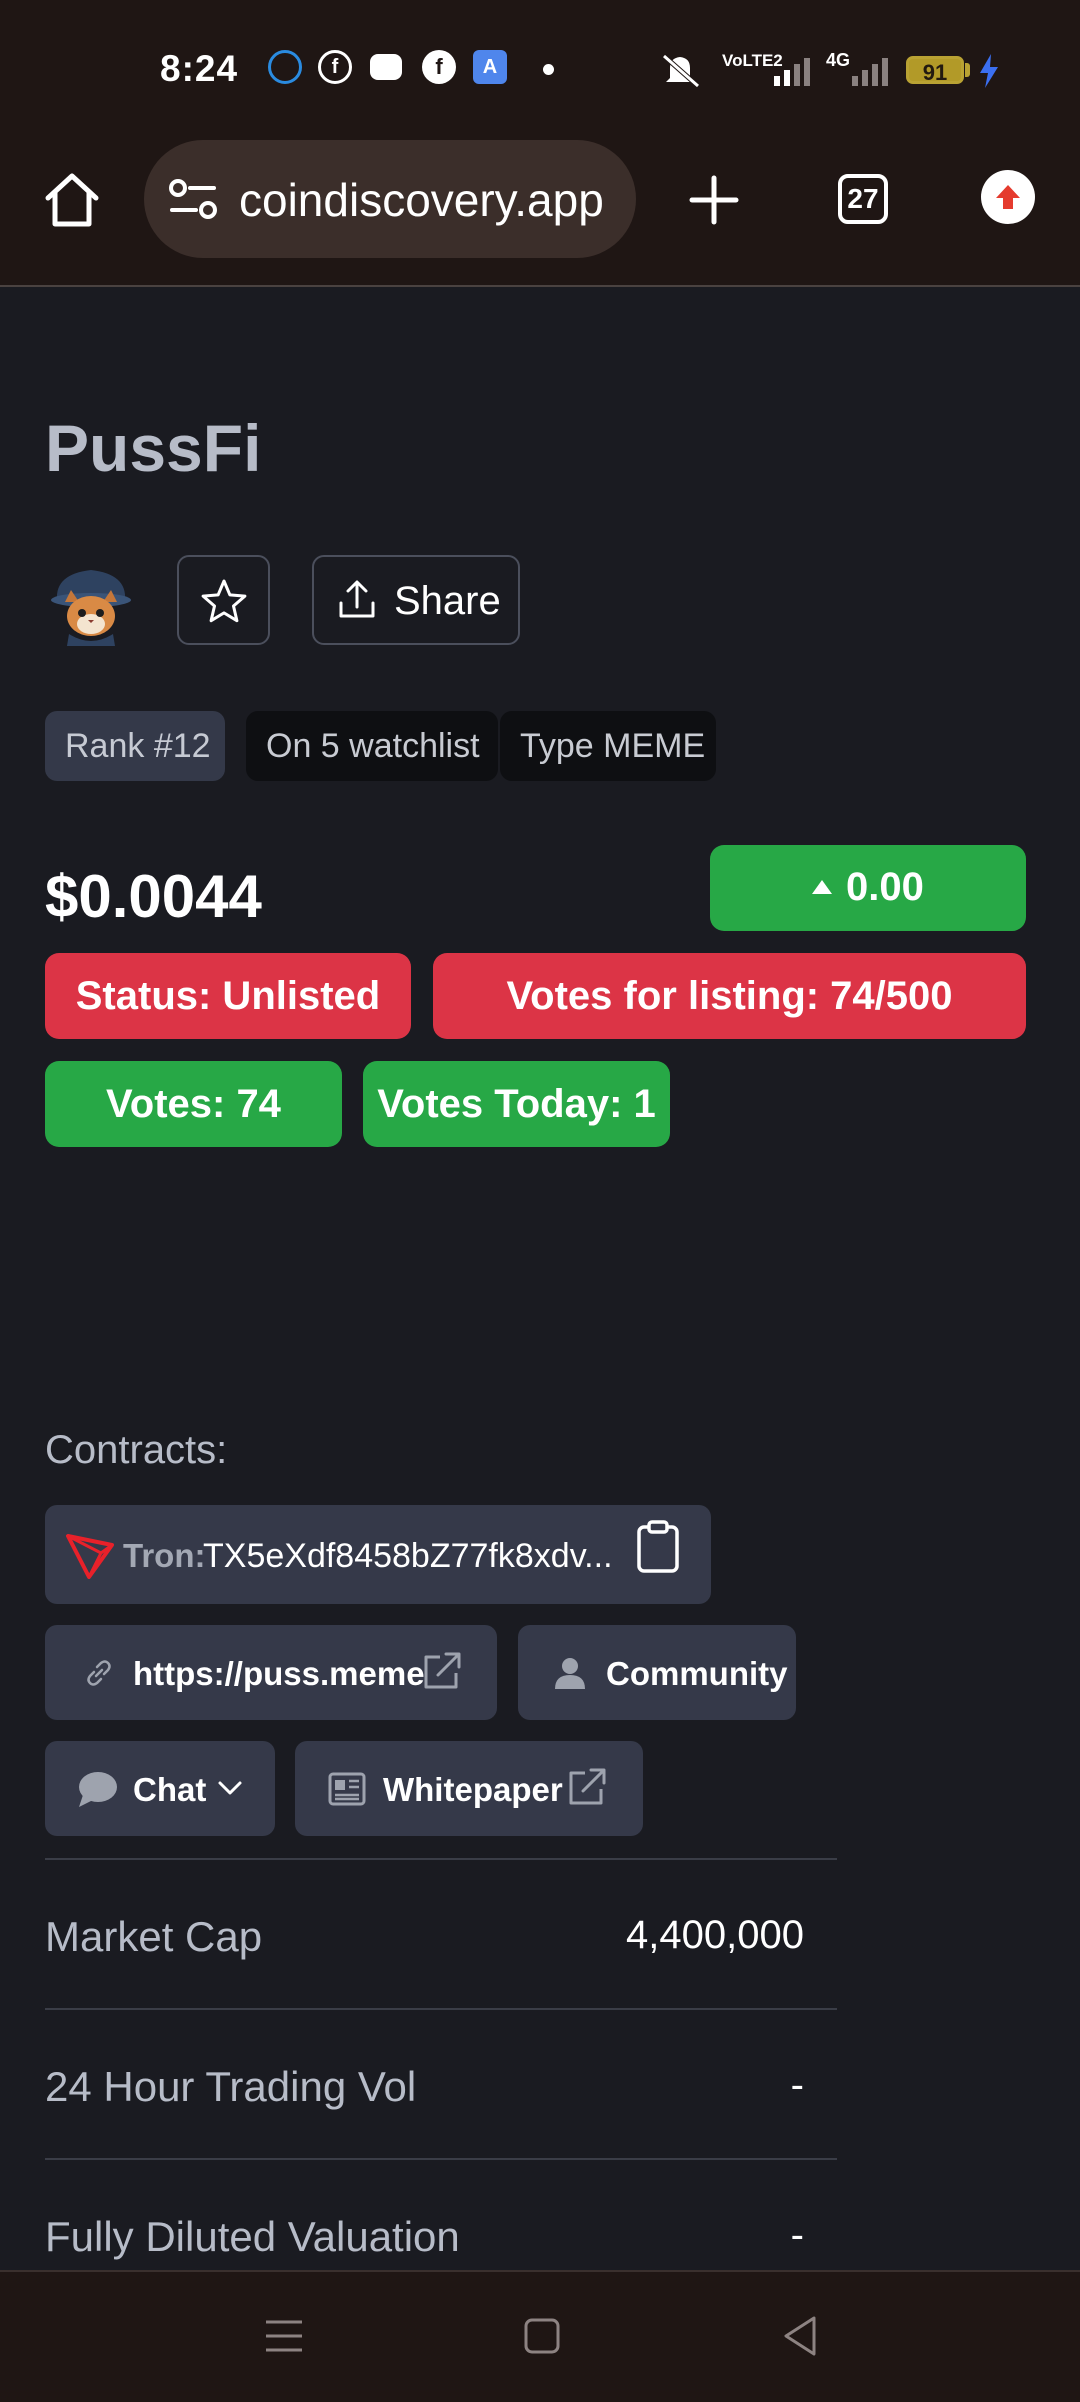 This screenshot has width=1080, height=2402. What do you see at coordinates (421, 200) in the screenshot?
I see `url-text: coindiscovery.app` at bounding box center [421, 200].